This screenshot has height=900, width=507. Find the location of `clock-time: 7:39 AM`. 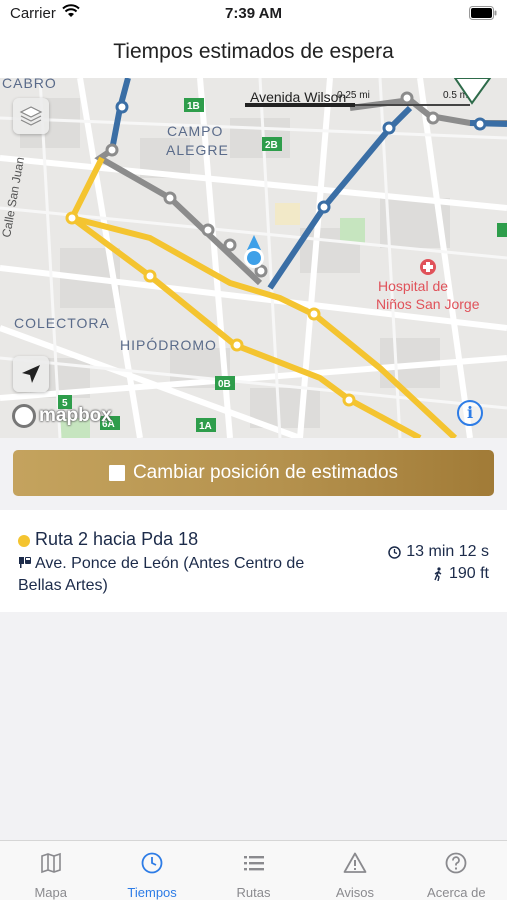

clock-time: 7:39 AM is located at coordinates (253, 13).